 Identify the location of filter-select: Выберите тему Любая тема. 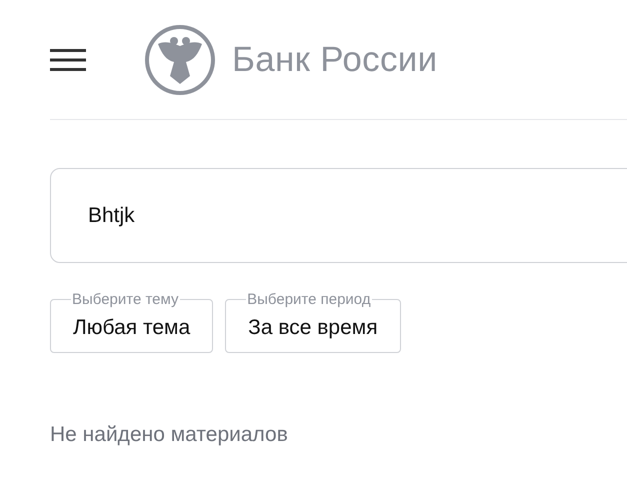
(132, 322).